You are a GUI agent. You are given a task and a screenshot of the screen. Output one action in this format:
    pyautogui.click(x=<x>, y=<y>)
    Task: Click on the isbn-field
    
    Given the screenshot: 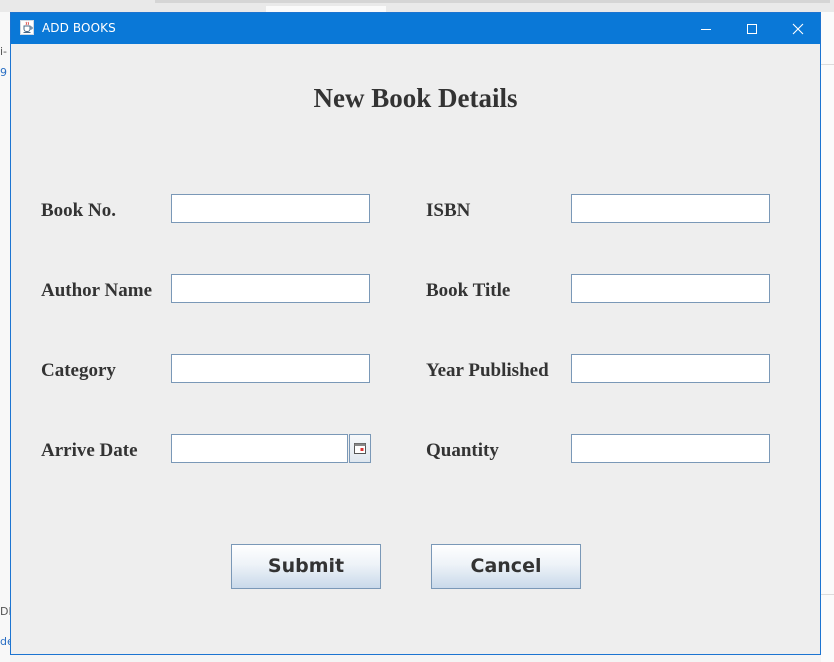 What is the action you would take?
    pyautogui.click(x=670, y=208)
    